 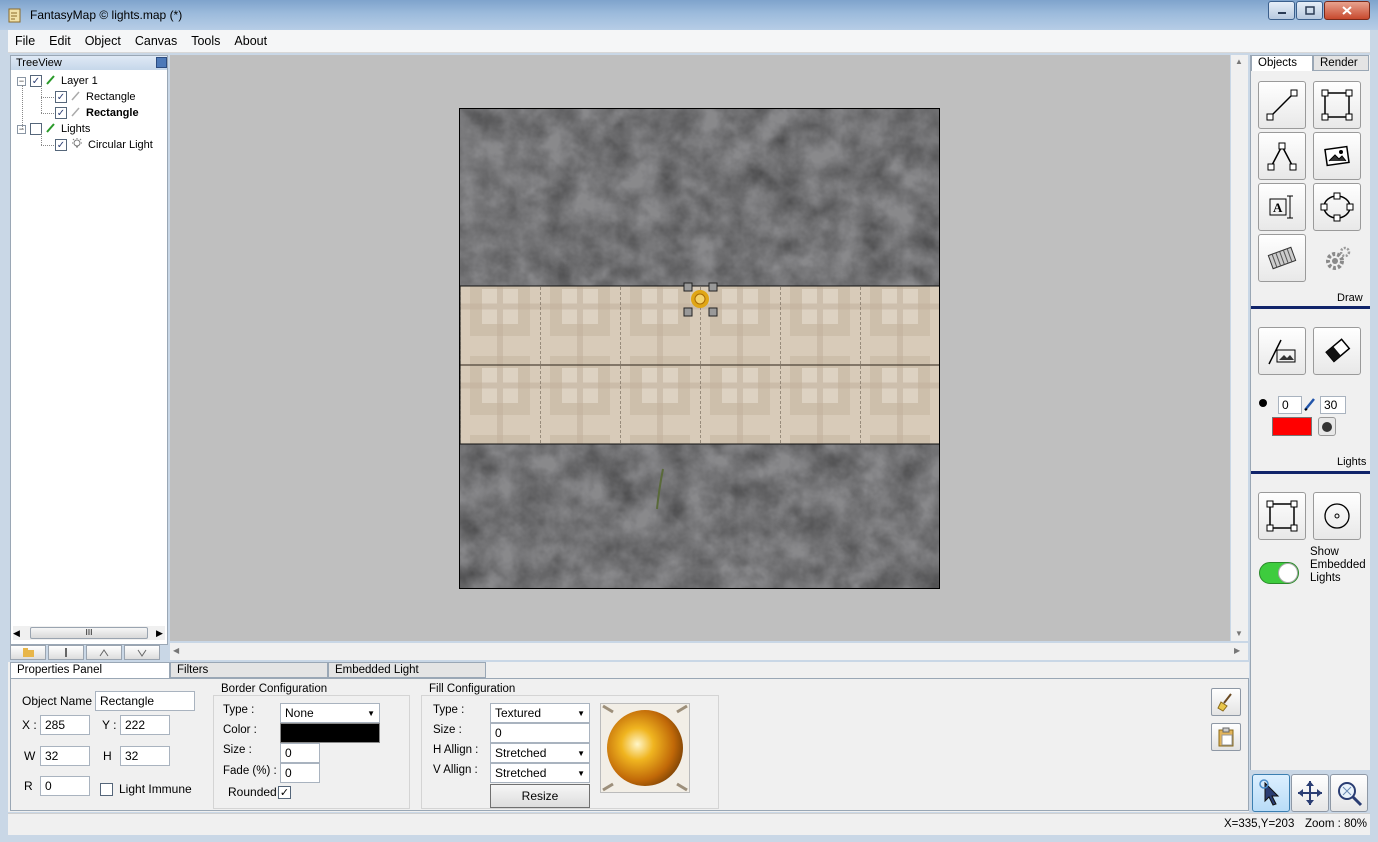 I want to click on fill-type-select: Textured ▼, so click(x=540, y=713).